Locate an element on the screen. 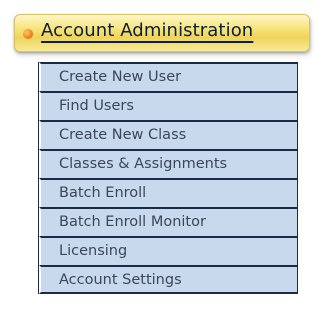 This screenshot has height=322, width=325. menu-item-find-users: Find Users is located at coordinates (168, 105).